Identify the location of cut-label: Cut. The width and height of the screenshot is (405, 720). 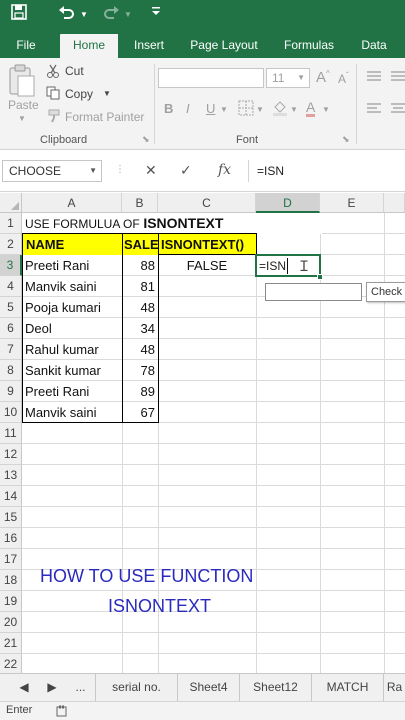
(74, 71).